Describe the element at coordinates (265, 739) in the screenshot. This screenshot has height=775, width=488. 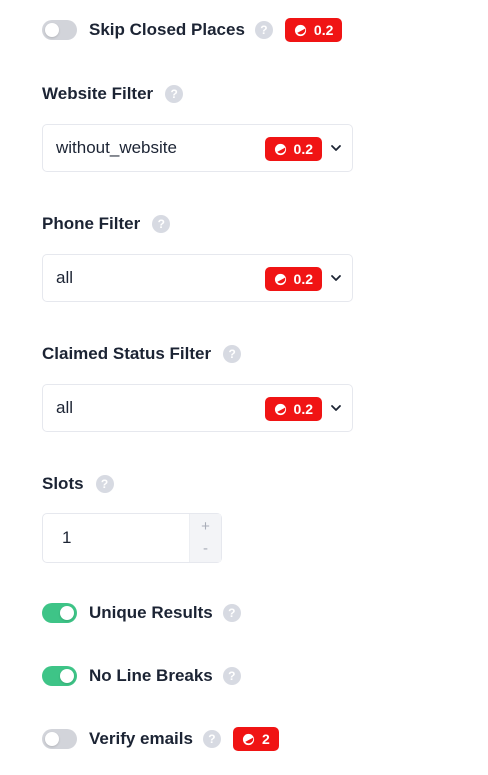
I see `cost-badge-value: 2` at that location.